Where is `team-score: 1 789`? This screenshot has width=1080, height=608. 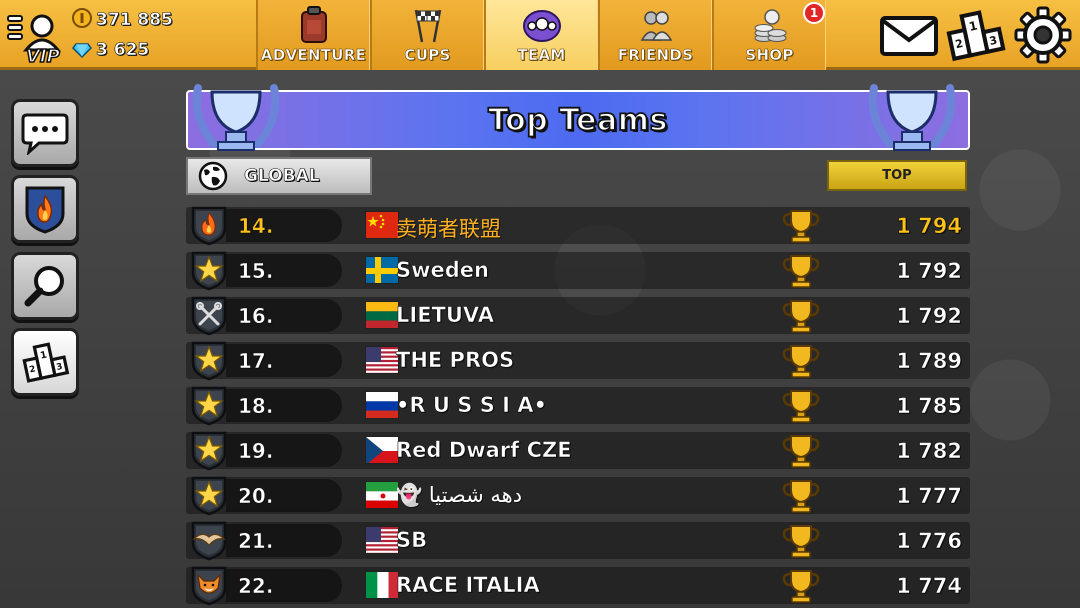
team-score: 1 789 is located at coordinates (929, 361).